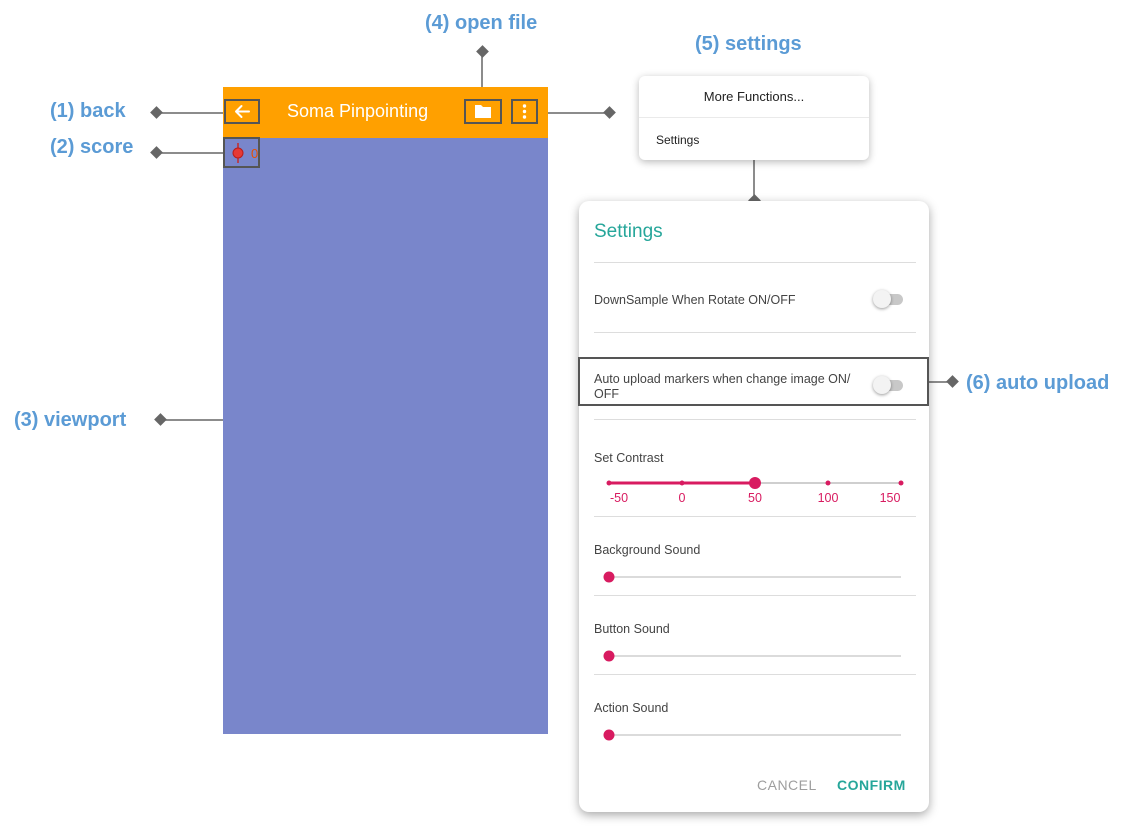  I want to click on more-functions-menu: More Functions... Settings, so click(754, 118).